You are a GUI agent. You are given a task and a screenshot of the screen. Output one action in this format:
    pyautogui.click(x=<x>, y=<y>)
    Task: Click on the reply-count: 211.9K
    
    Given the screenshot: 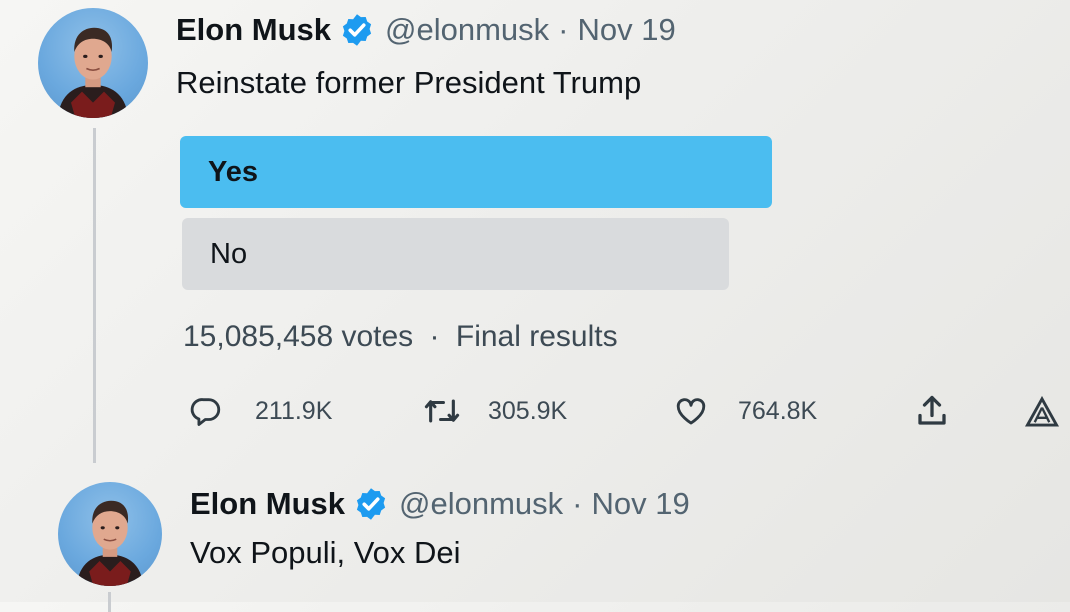 What is the action you would take?
    pyautogui.click(x=294, y=410)
    